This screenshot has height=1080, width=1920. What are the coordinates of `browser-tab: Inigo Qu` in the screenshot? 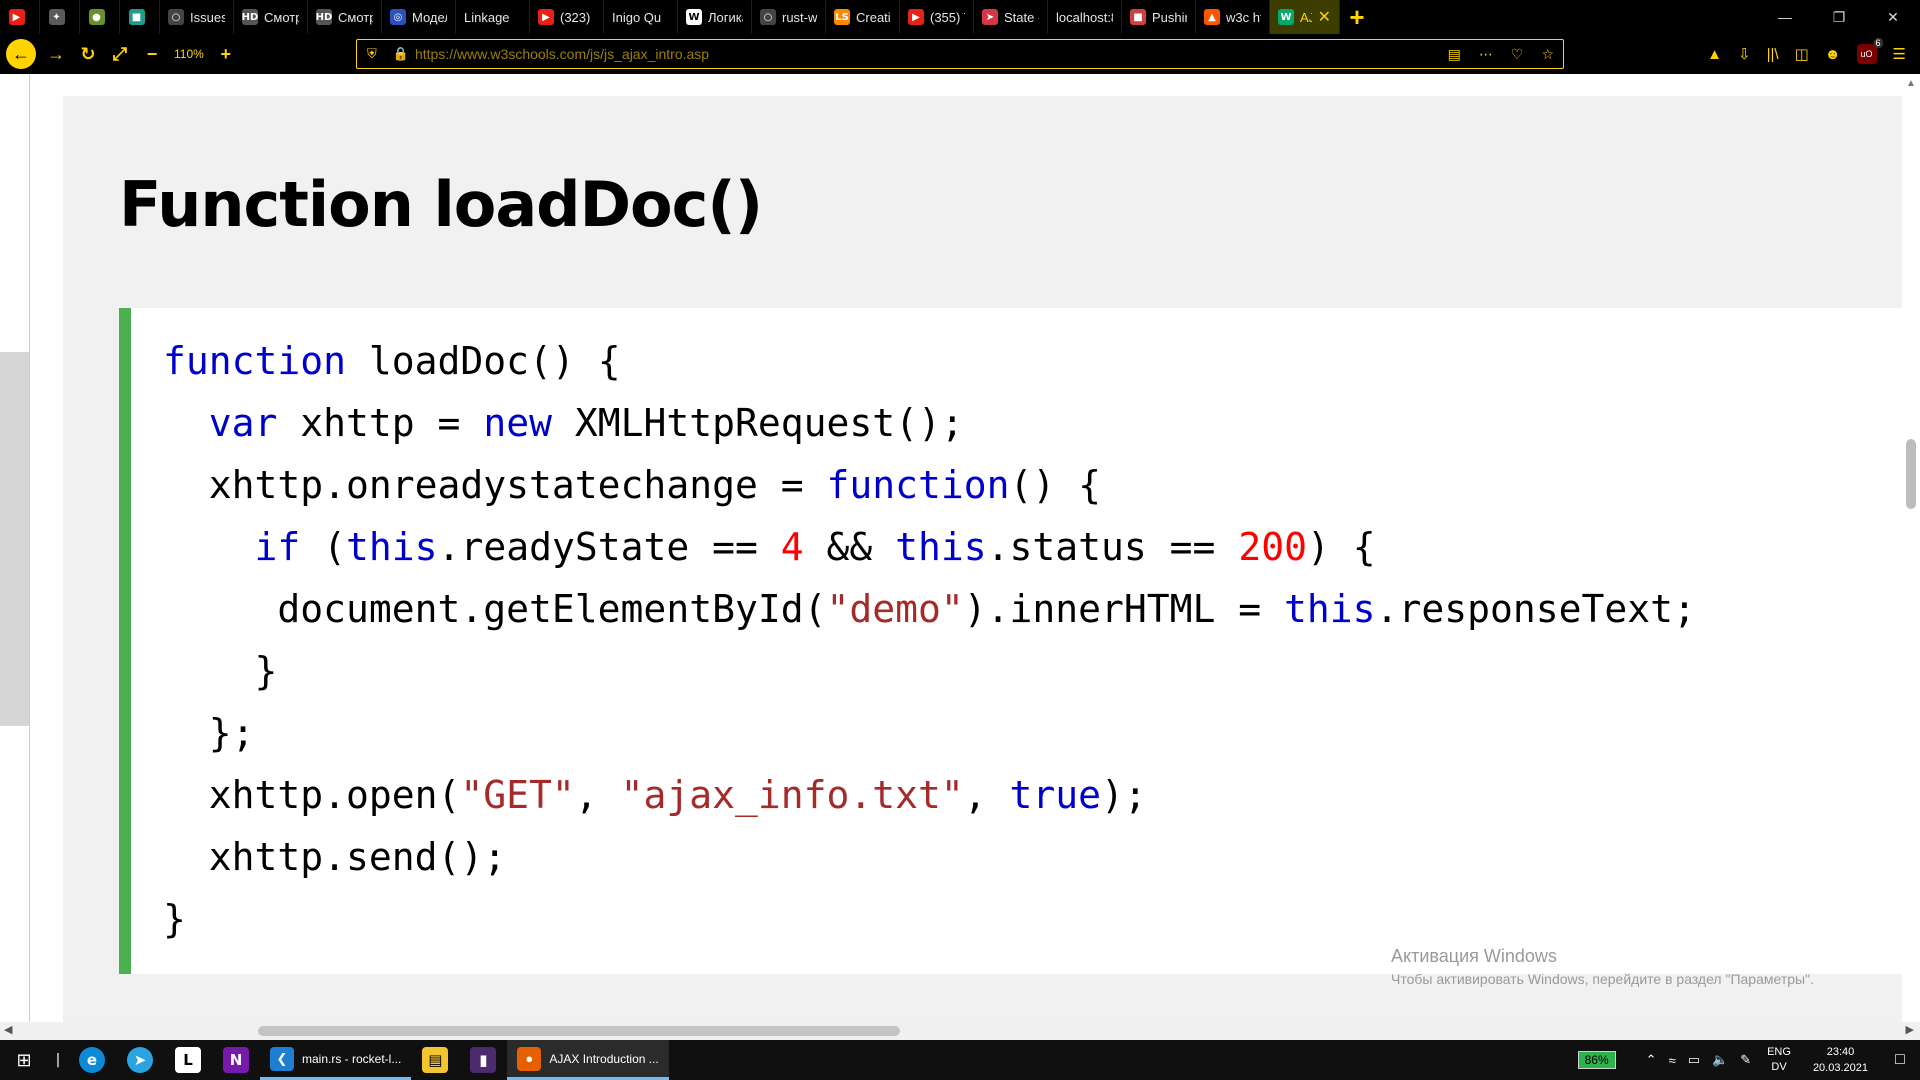 It's located at (641, 17).